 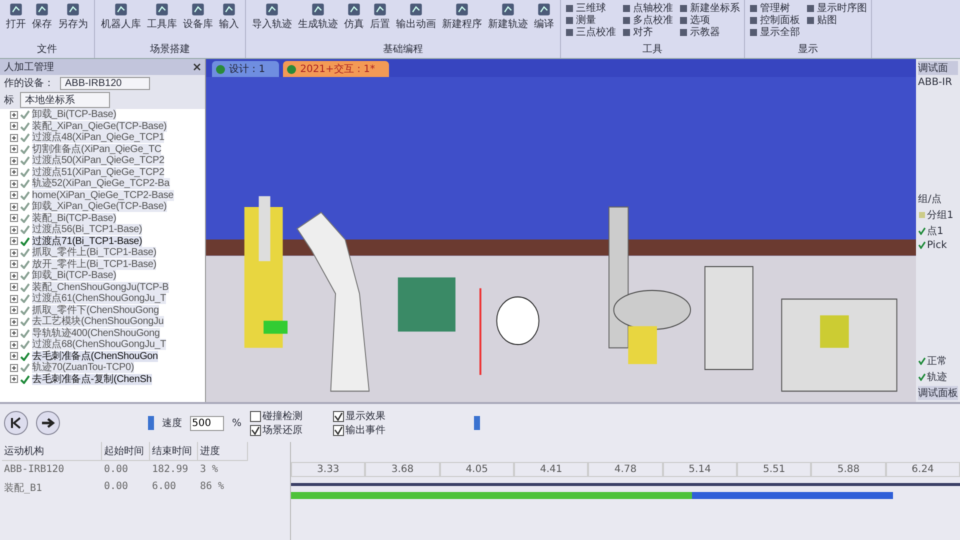 I want to click on ribbon-button: 贴图, so click(x=836, y=20).